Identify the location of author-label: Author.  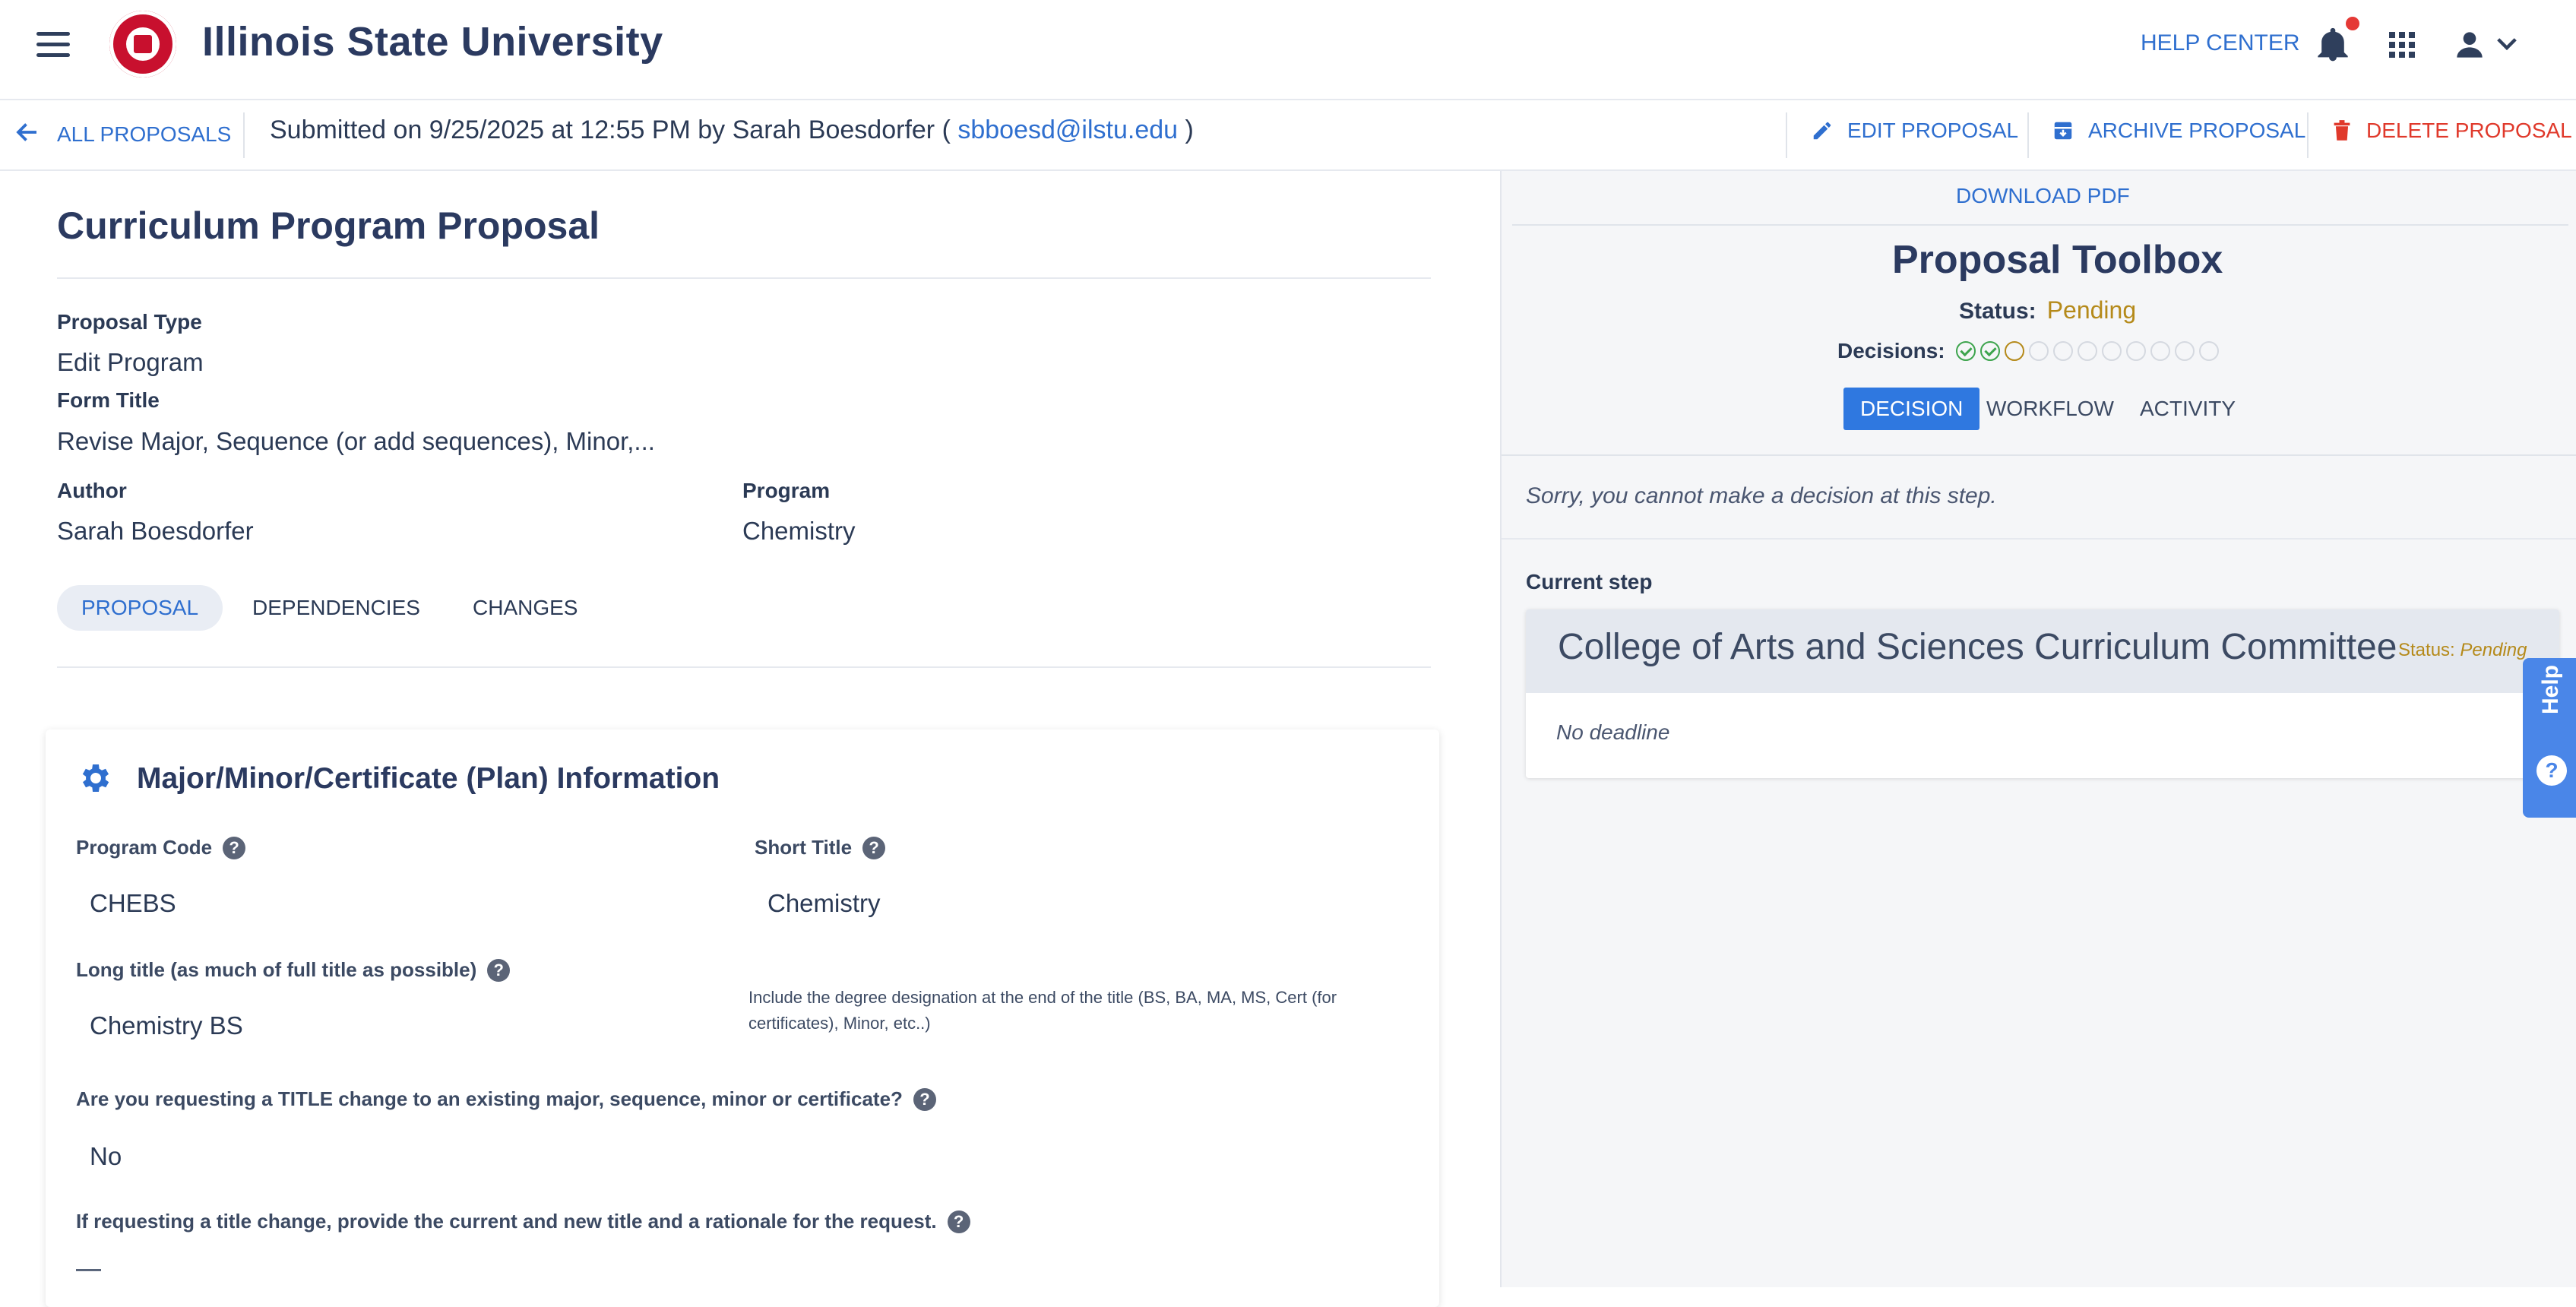
(92, 490).